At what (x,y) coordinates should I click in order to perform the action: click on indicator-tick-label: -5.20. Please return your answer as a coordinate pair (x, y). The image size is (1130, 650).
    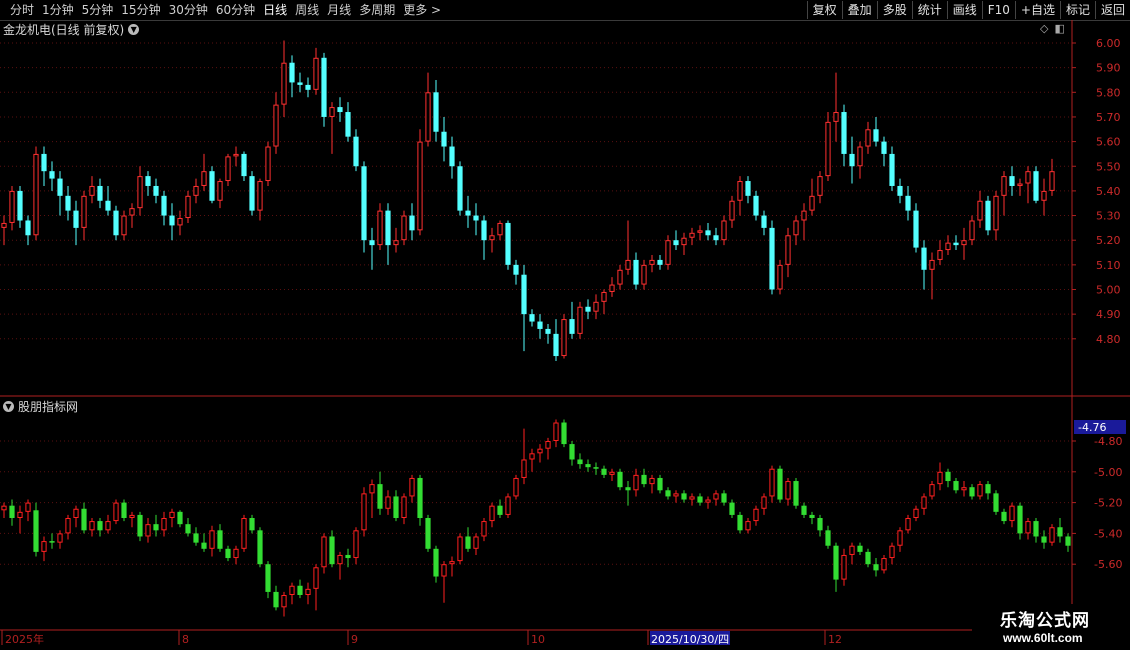
    Looking at the image, I should click on (1108, 503).